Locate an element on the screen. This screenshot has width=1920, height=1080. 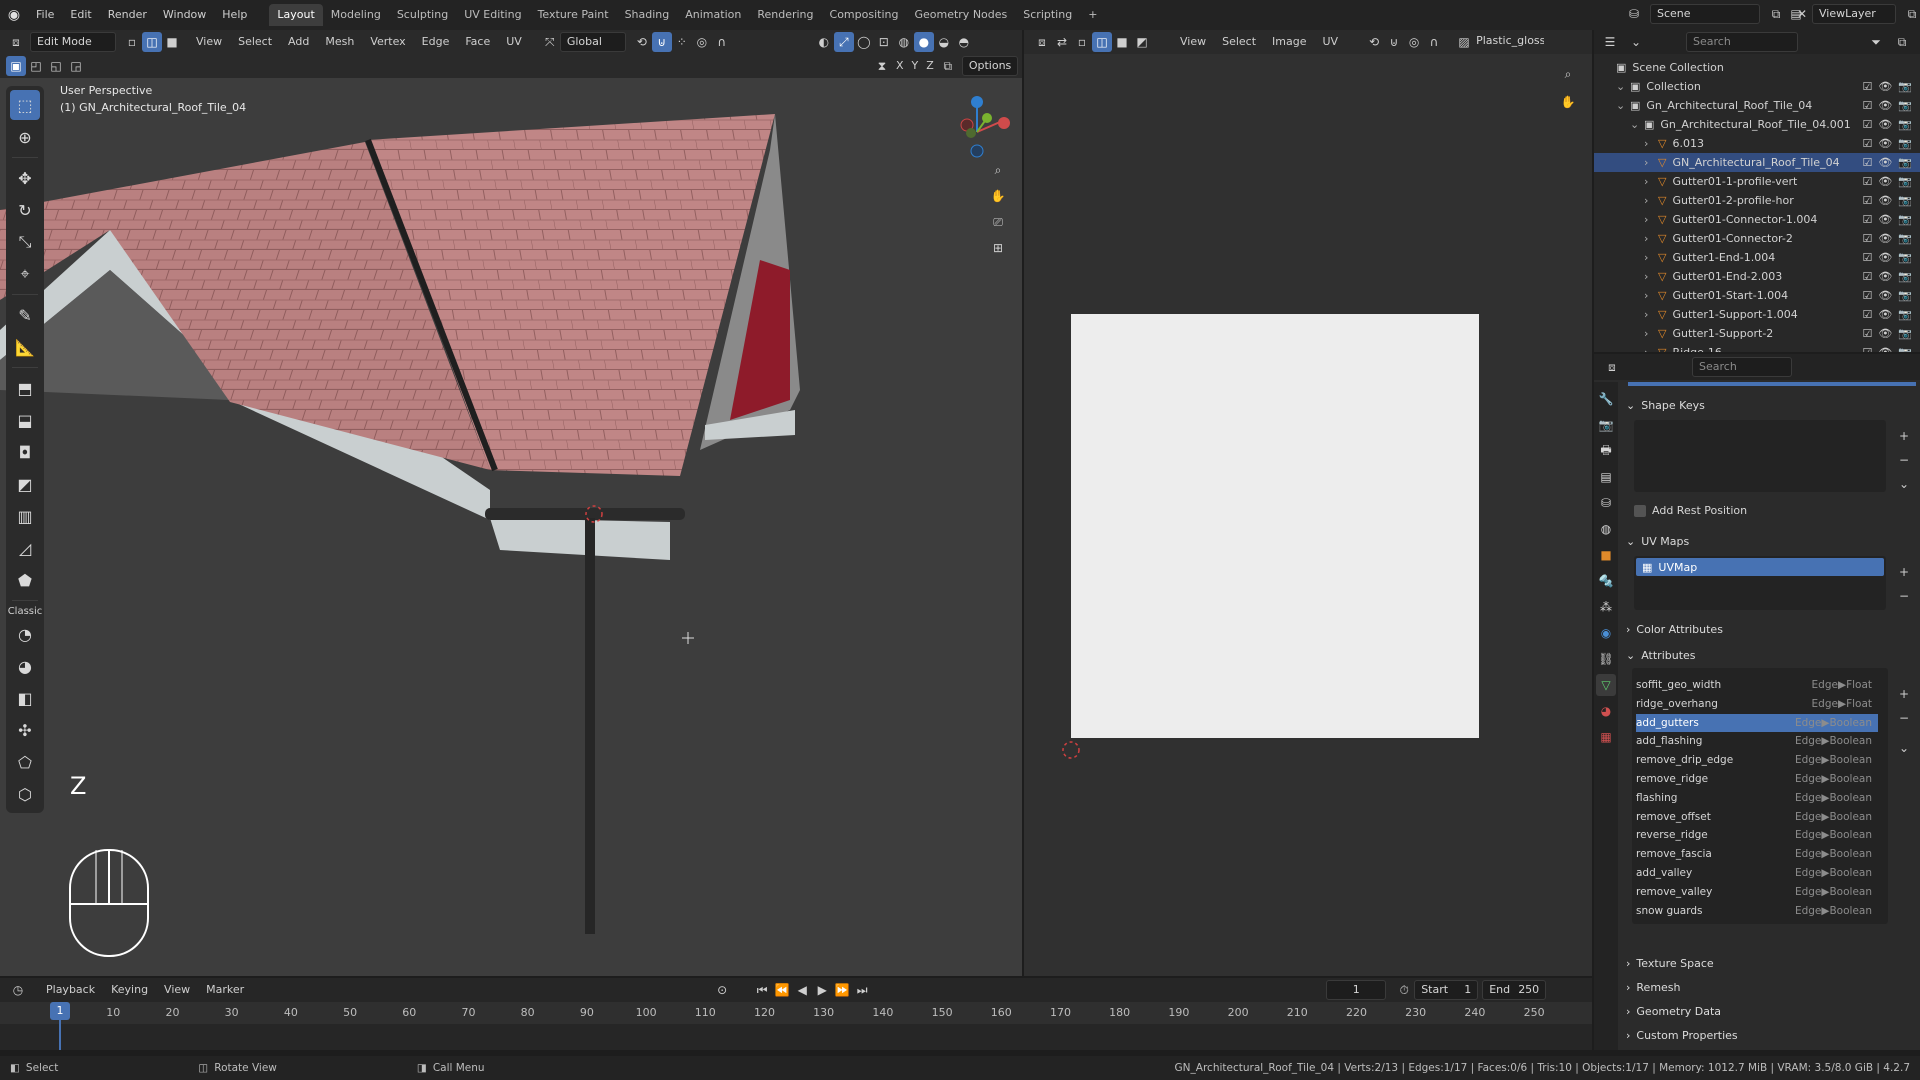
xray-icon: ⊡ is located at coordinates (884, 42).